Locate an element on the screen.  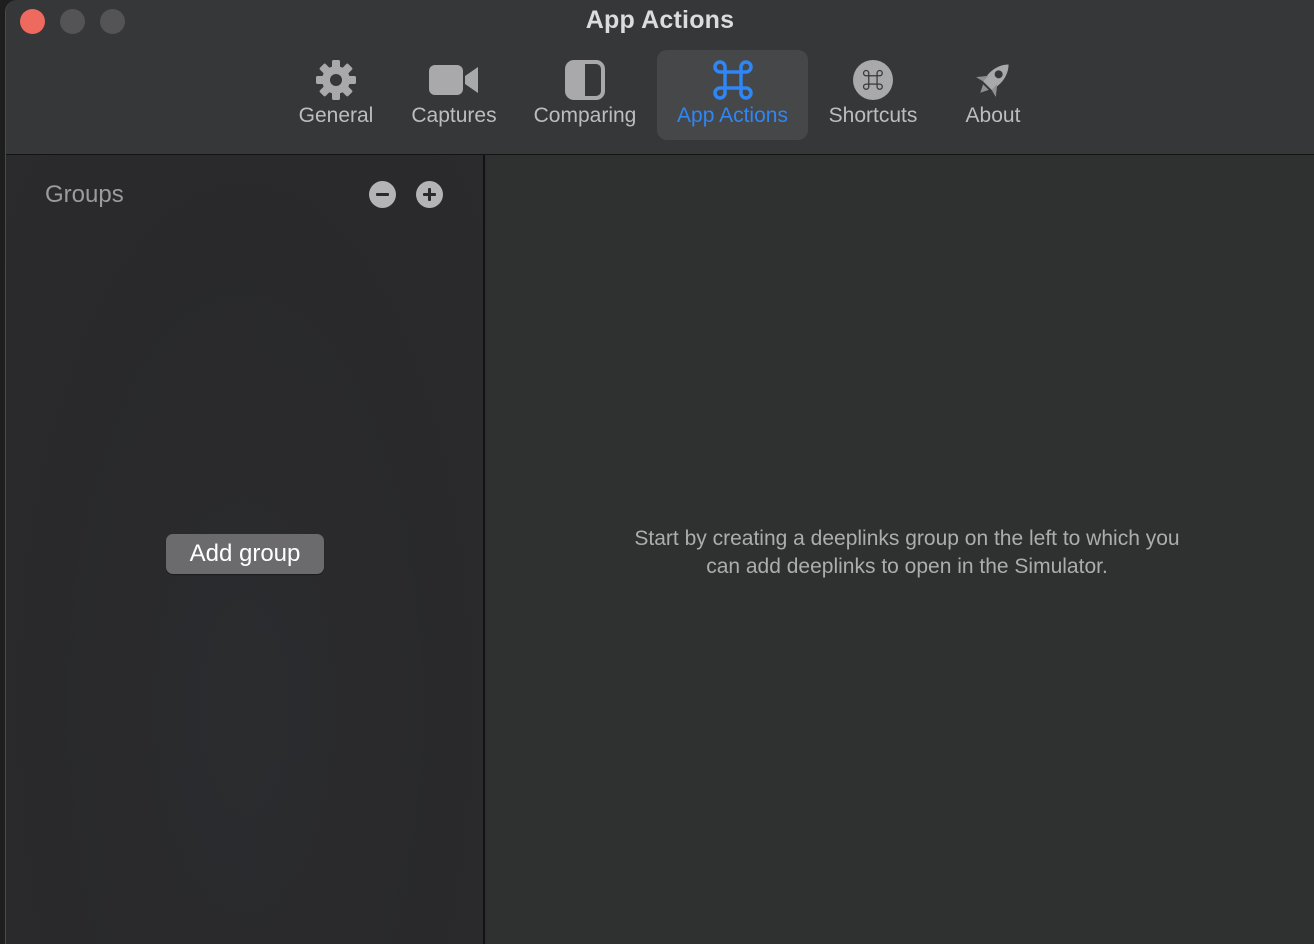
video-camera-icon is located at coordinates (454, 78).